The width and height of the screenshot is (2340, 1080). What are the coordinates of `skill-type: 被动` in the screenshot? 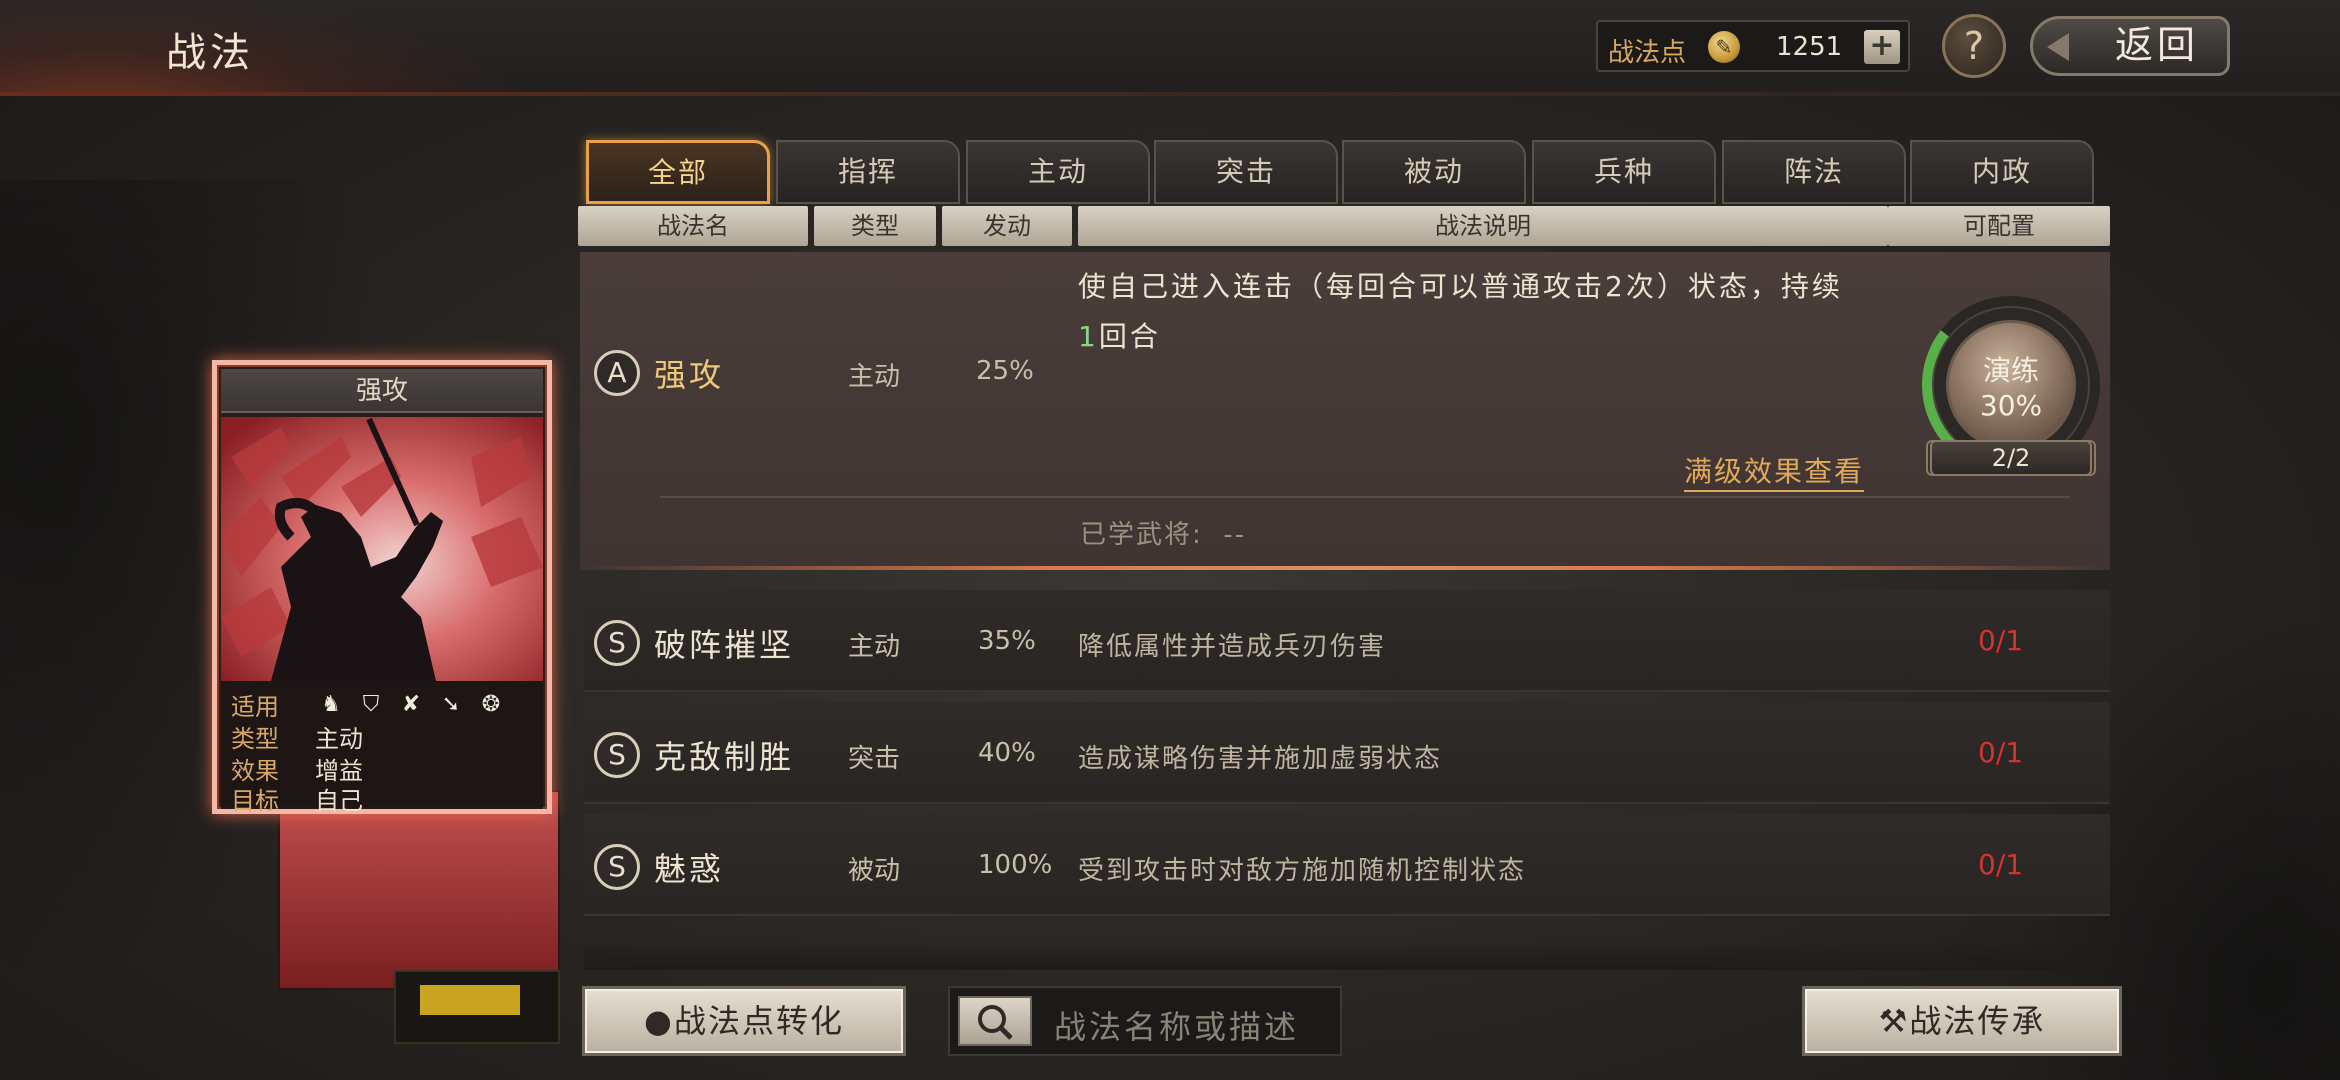 It's located at (874, 871).